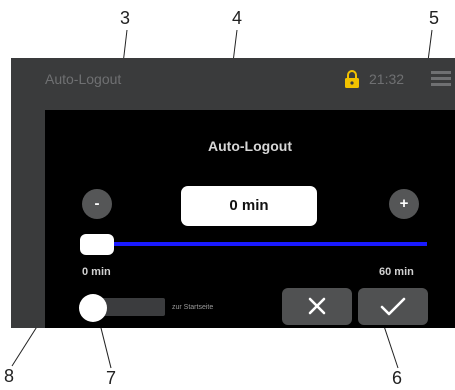  What do you see at coordinates (441, 79) in the screenshot?
I see `hamburger-menu-icon` at bounding box center [441, 79].